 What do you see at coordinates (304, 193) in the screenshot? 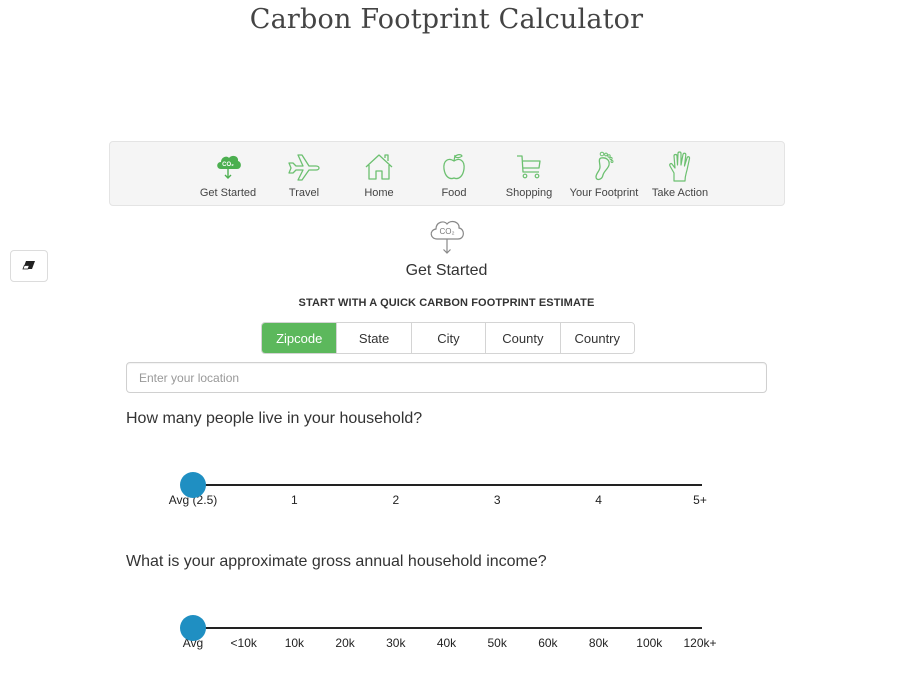
I see `nav-label: Travel` at bounding box center [304, 193].